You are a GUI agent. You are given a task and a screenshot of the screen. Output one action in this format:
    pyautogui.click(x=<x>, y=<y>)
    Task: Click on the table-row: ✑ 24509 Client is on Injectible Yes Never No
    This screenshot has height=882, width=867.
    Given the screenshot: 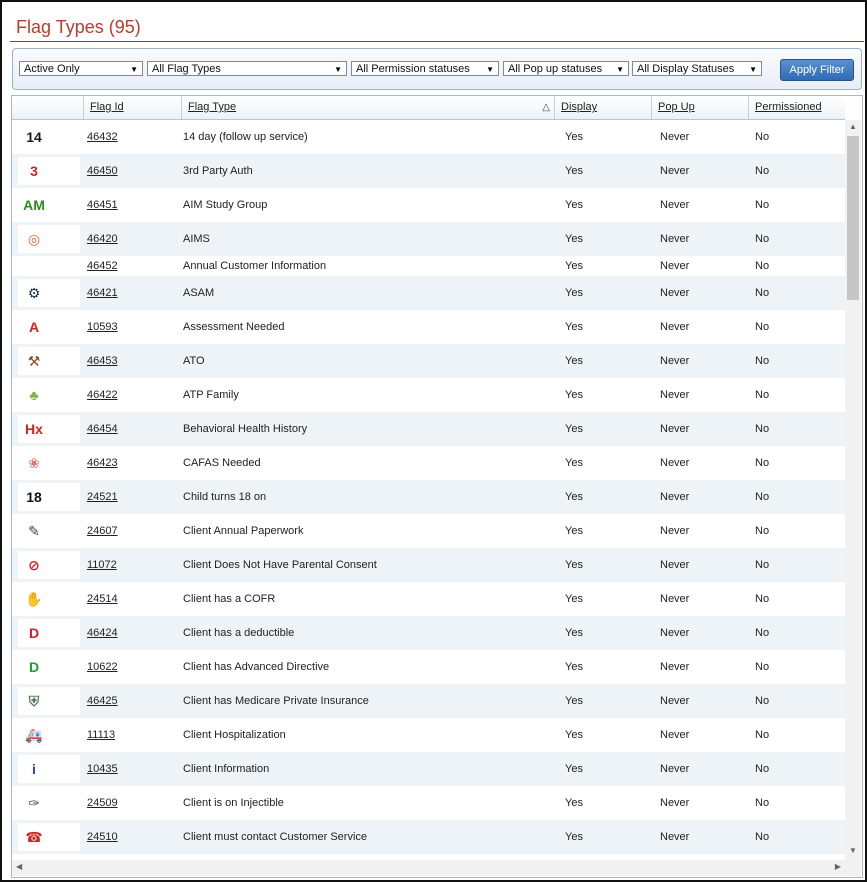 What is the action you would take?
    pyautogui.click(x=428, y=803)
    